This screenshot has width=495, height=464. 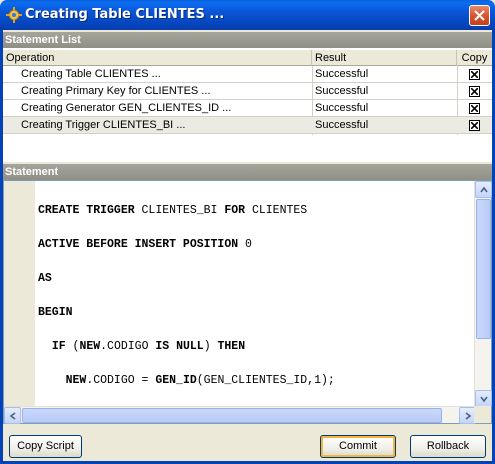 I want to click on statement-header: Statement, so click(x=247, y=172).